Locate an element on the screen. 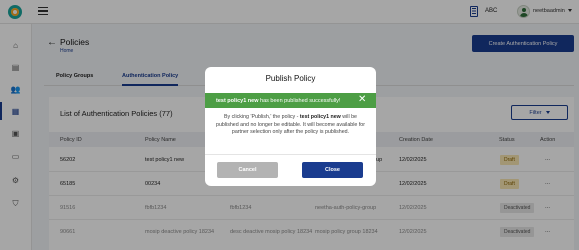  modal-title: Publish Policy is located at coordinates (290, 78).